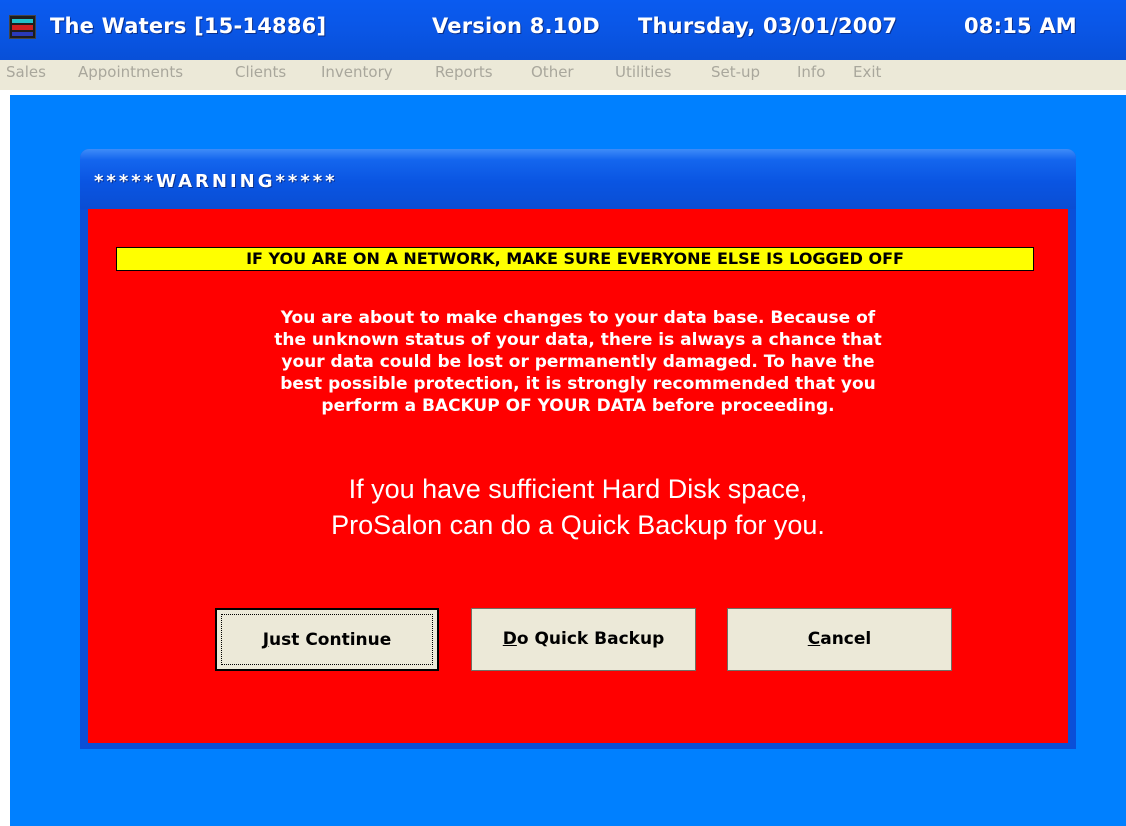 The image size is (1126, 826). I want to click on label-rest: ust Continue, so click(330, 640).